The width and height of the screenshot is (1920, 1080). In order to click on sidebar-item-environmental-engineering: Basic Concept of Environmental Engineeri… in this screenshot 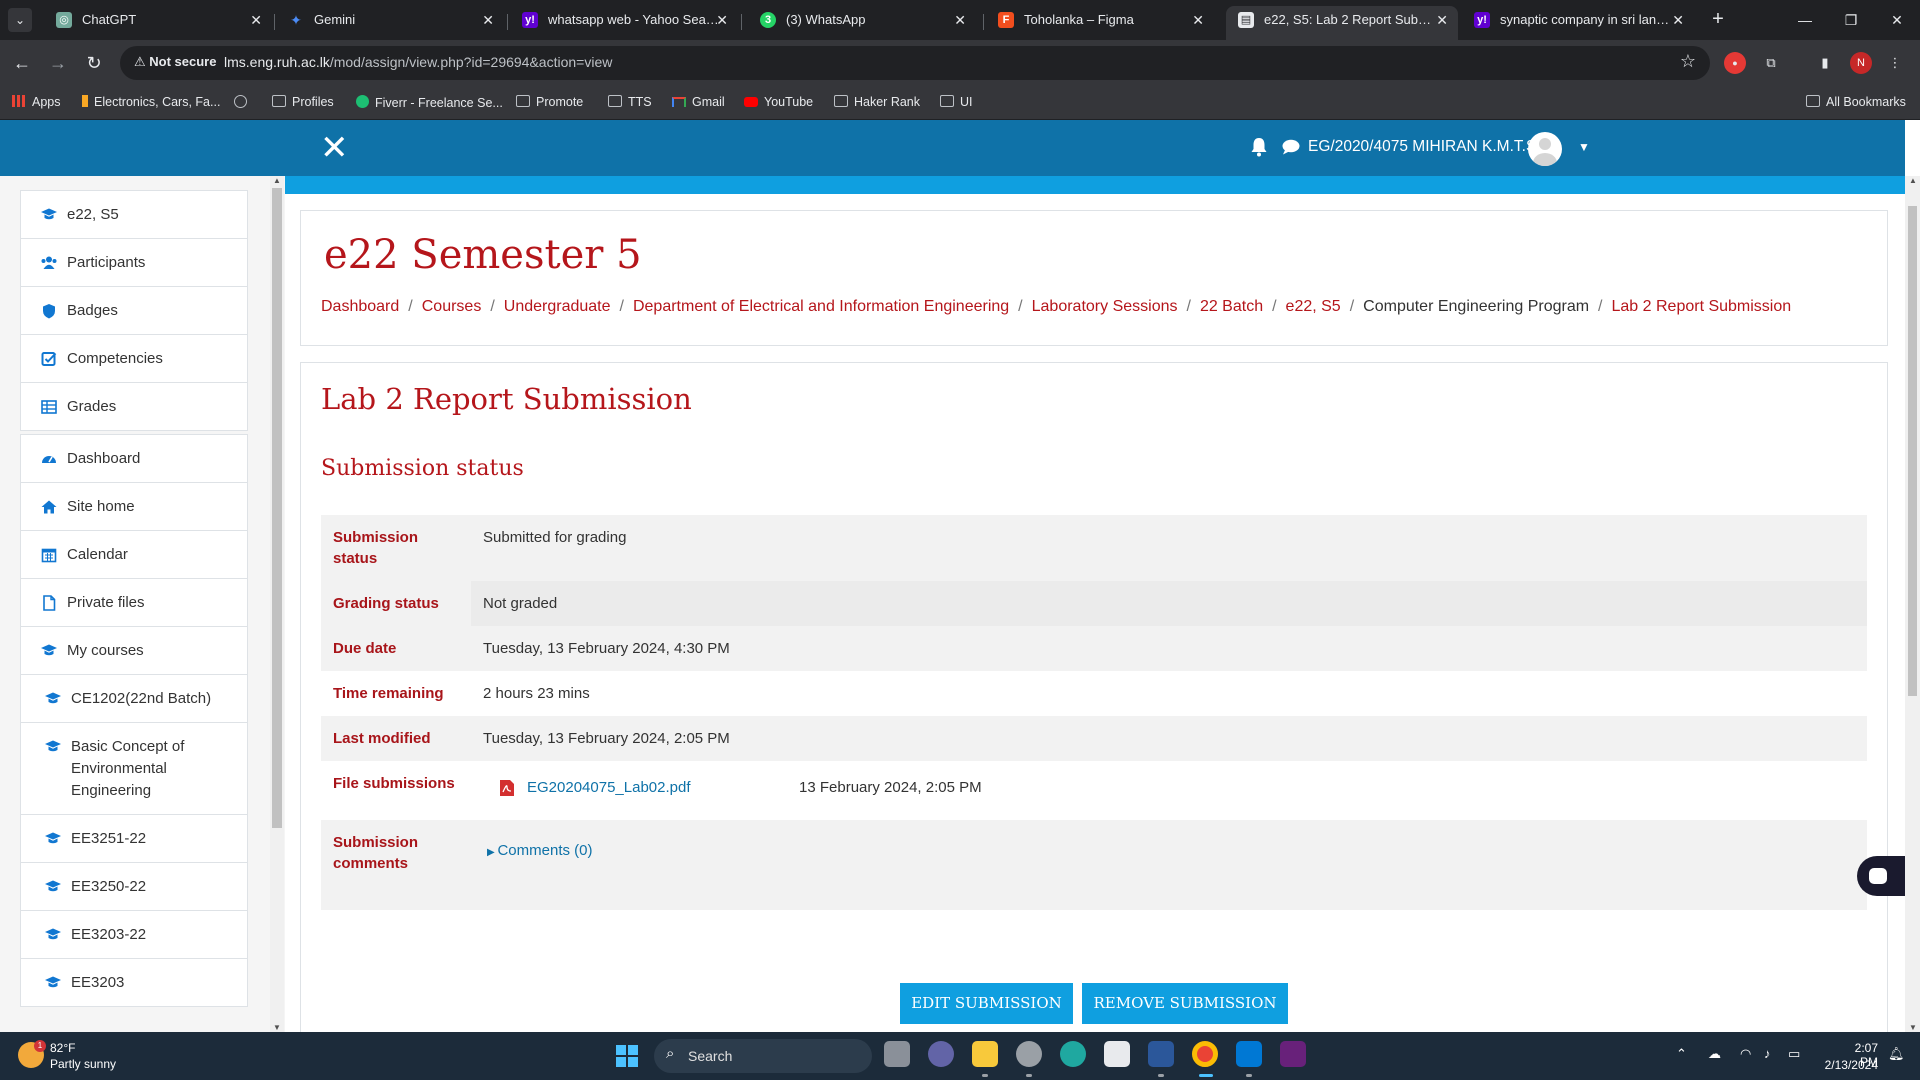, I will do `click(134, 769)`.